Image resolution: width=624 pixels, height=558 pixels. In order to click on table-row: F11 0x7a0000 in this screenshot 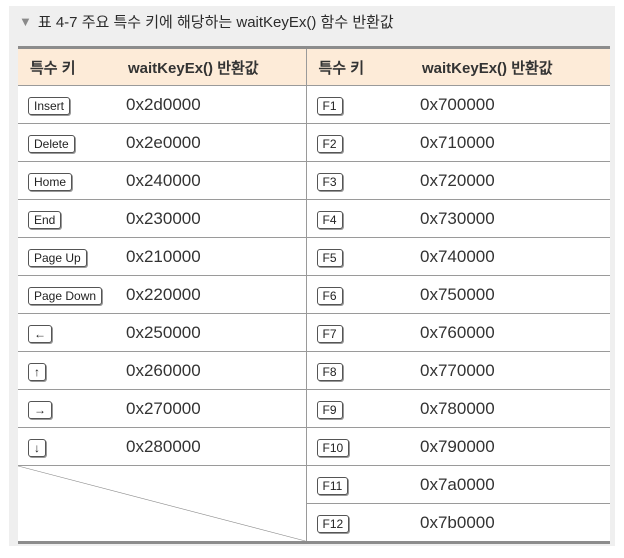, I will do `click(314, 504)`.